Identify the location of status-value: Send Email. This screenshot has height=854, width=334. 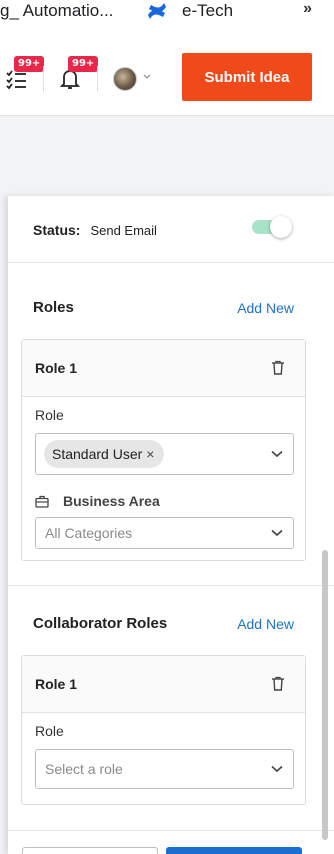
(123, 230).